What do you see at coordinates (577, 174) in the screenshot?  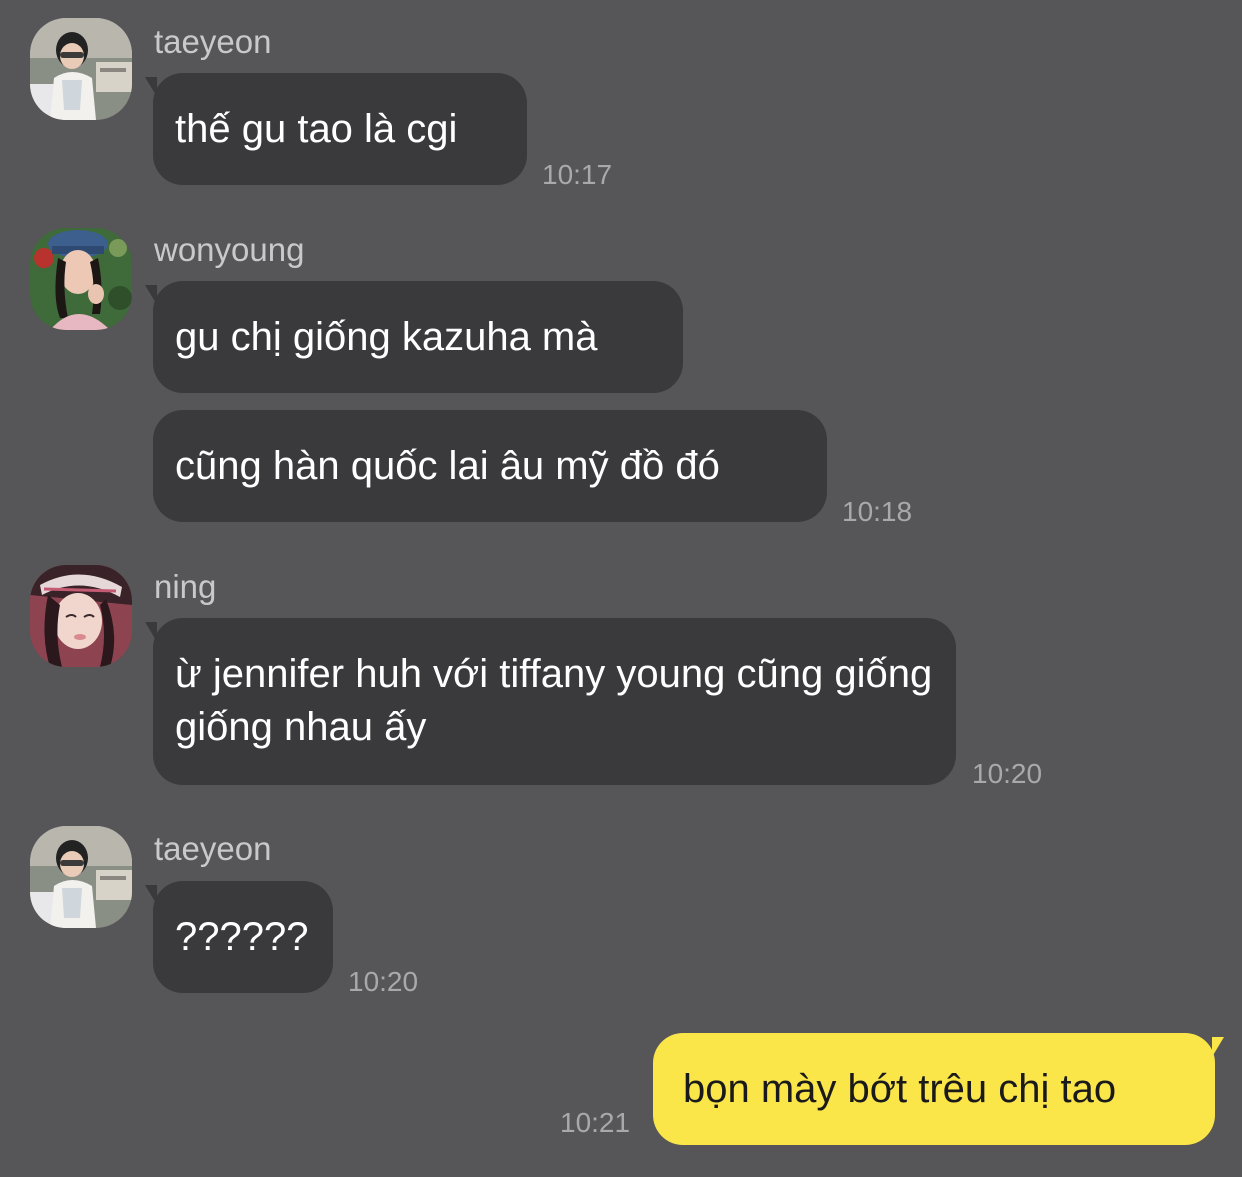 I see `message-time: 10:17` at bounding box center [577, 174].